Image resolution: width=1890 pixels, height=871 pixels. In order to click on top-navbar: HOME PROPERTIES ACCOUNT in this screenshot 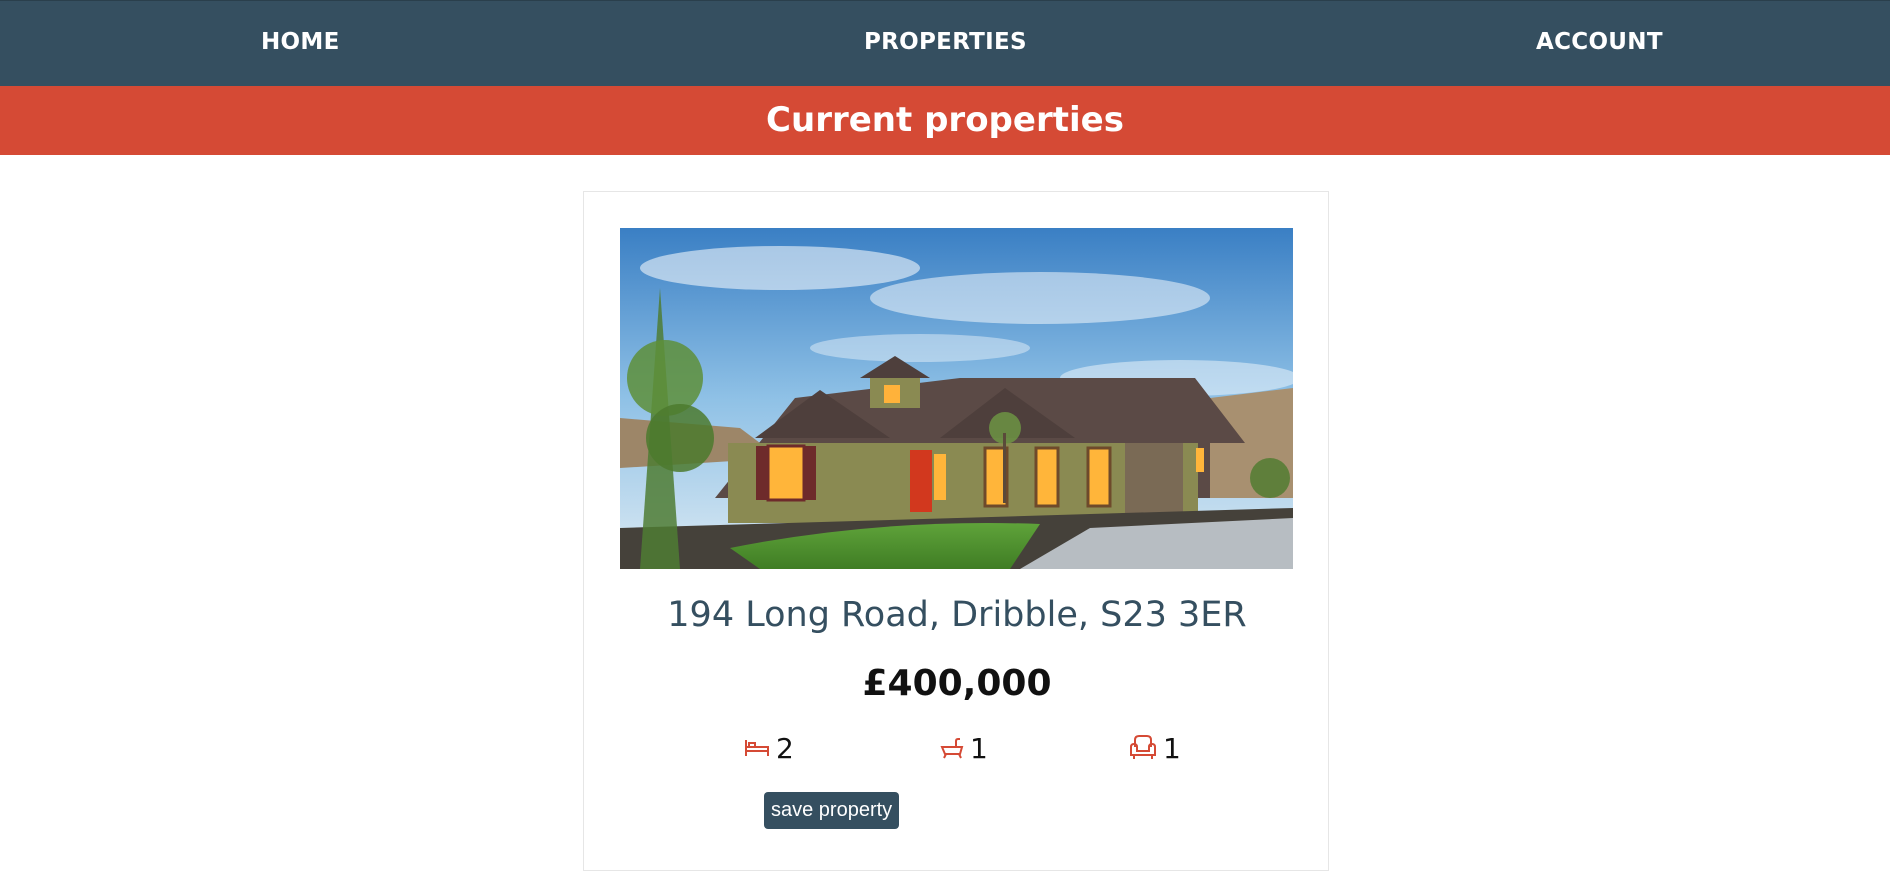, I will do `click(945, 43)`.